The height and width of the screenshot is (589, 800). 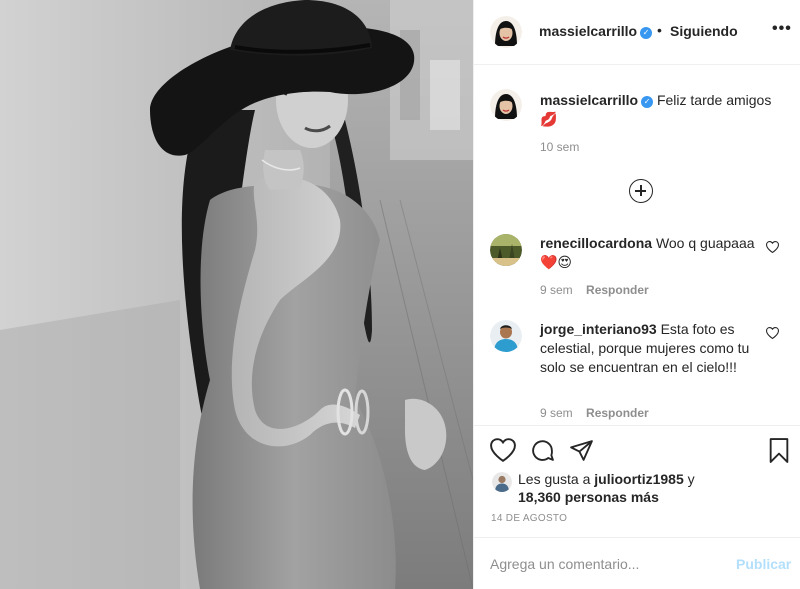 I want to click on comment-text-block: renecillocardona Woo q guapaaa ❤️😍, so click(x=655, y=253).